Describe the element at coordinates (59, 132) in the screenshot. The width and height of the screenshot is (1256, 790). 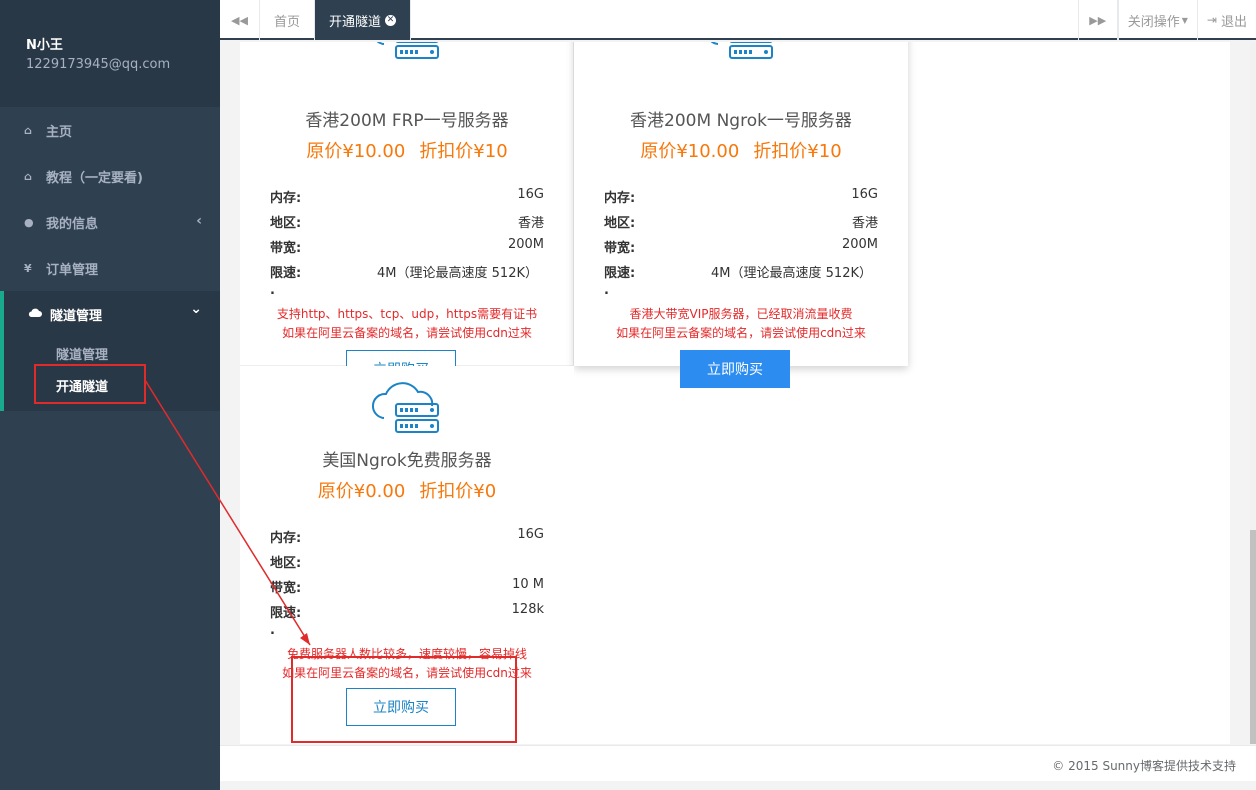
I see `sidebar-item-label: 主页` at that location.